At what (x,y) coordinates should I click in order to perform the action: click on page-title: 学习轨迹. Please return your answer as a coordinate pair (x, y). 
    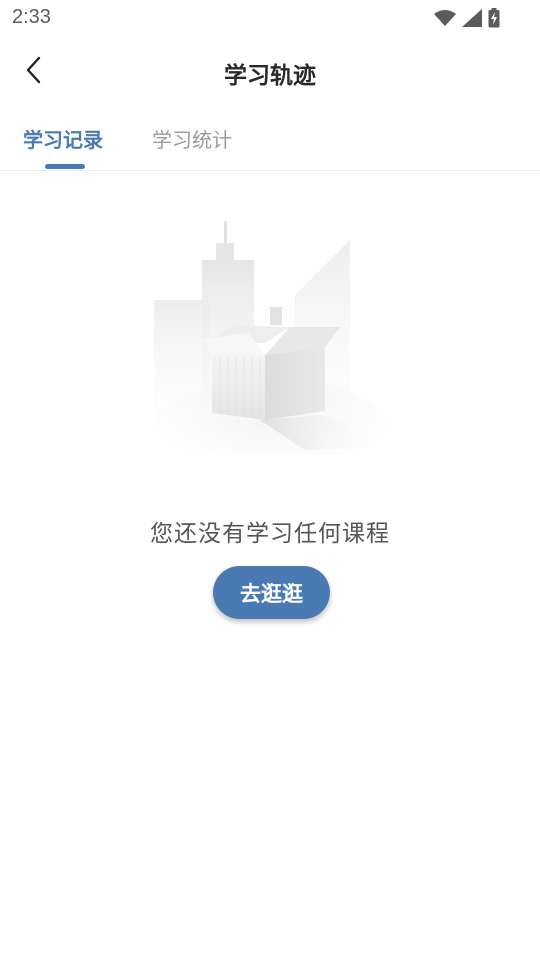
    Looking at the image, I should click on (270, 76).